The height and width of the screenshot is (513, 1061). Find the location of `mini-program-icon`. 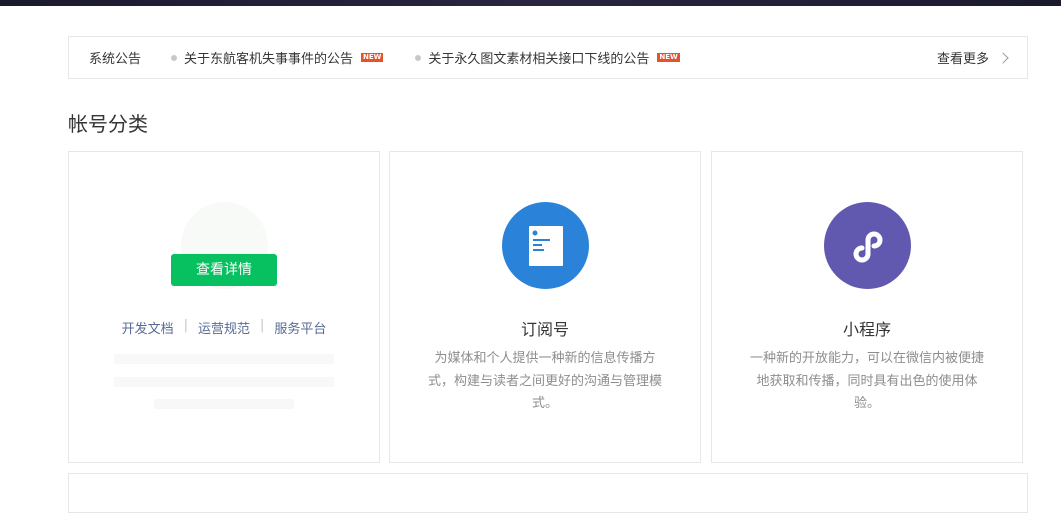

mini-program-icon is located at coordinates (867, 245).